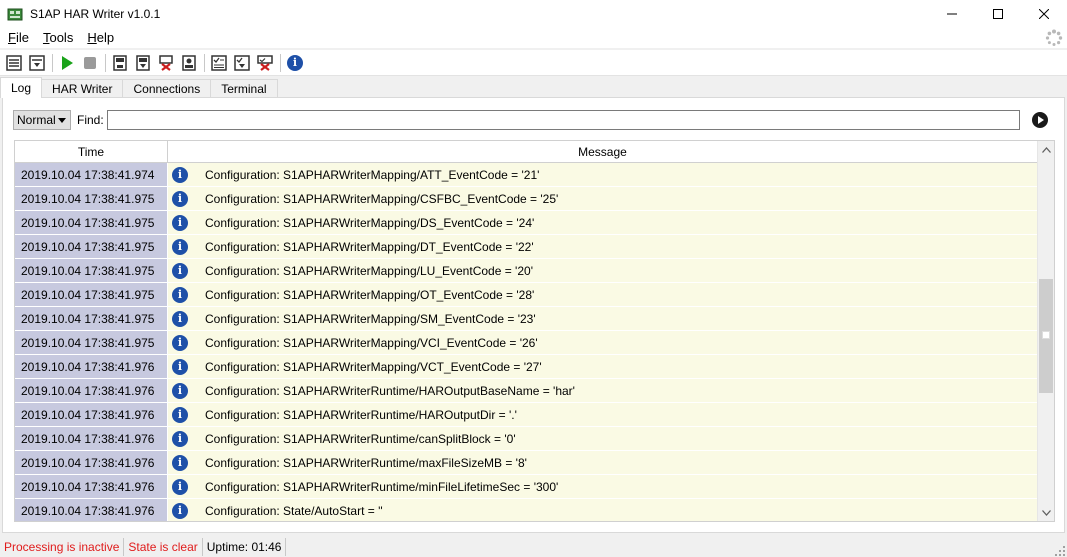 This screenshot has width=1067, height=557. What do you see at coordinates (36, 120) in the screenshot?
I see `log-level-value: Normal` at bounding box center [36, 120].